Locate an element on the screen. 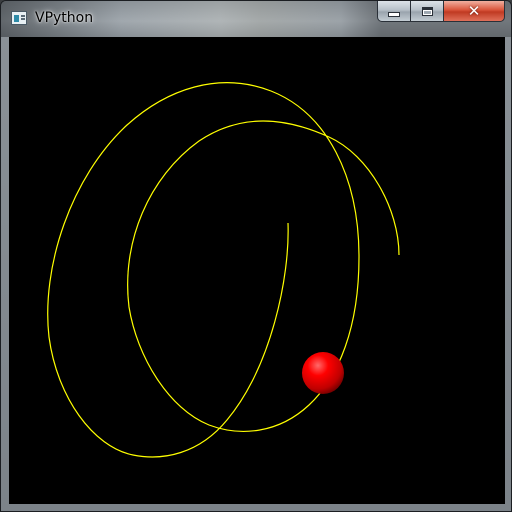 The width and height of the screenshot is (512, 512). minimize-button is located at coordinates (394, 11).